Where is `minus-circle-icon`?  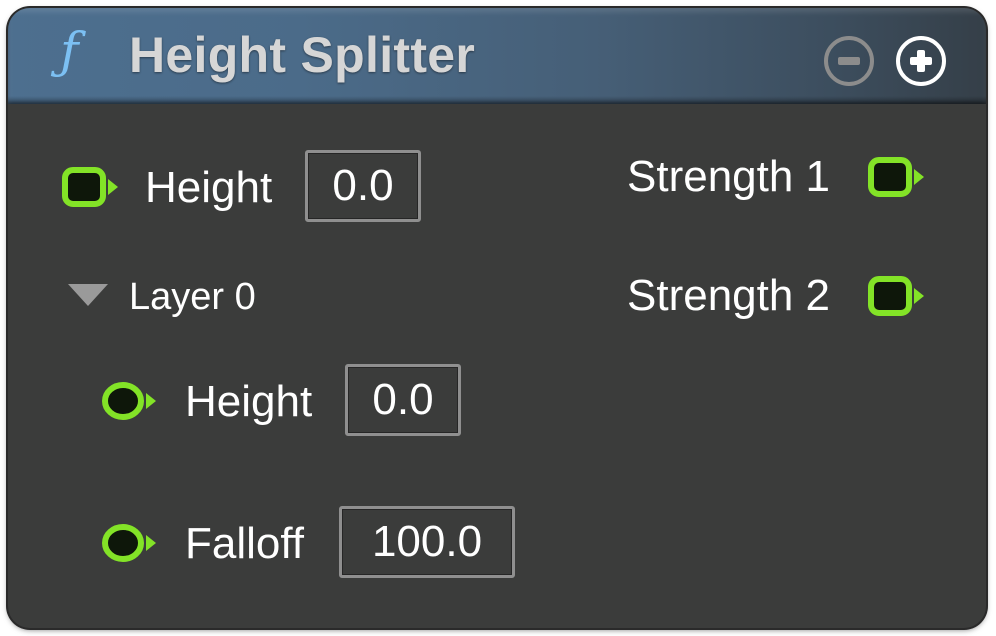
minus-circle-icon is located at coordinates (849, 61).